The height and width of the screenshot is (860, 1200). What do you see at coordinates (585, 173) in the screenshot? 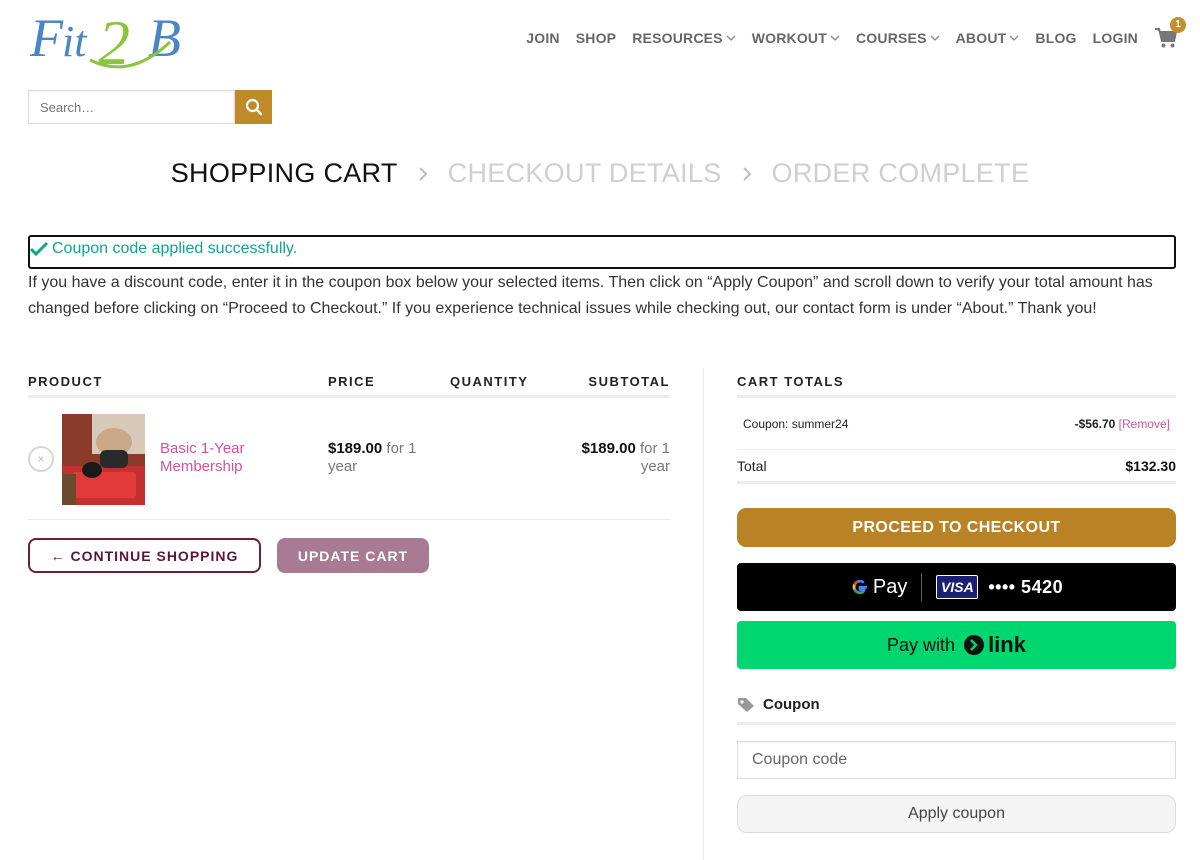
I see `step-checkout-details: CHECKOUT DETAILS` at bounding box center [585, 173].